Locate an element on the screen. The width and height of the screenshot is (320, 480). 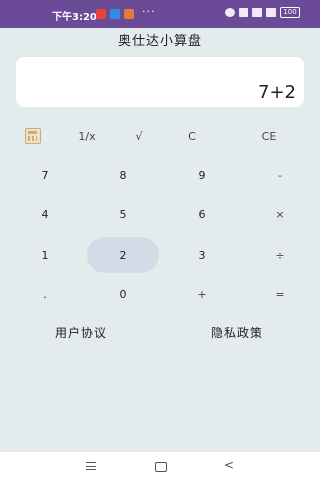
user-agreement-link: 用户协议 is located at coordinates (81, 332).